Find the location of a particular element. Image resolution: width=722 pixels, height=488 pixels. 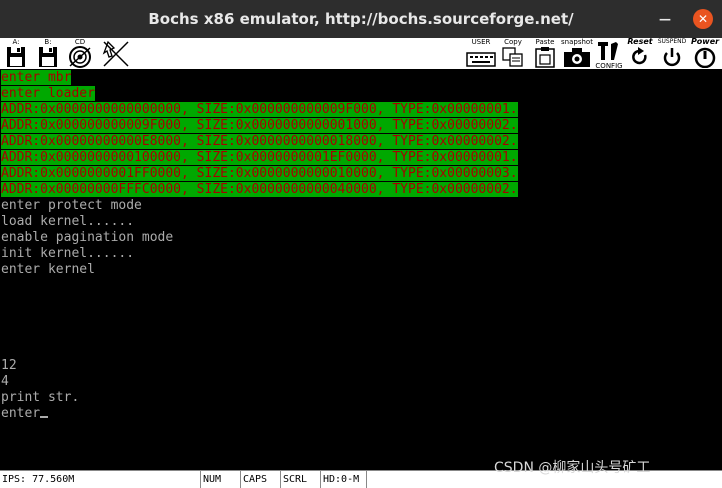

floppy-b-label: B: is located at coordinates (48, 42).